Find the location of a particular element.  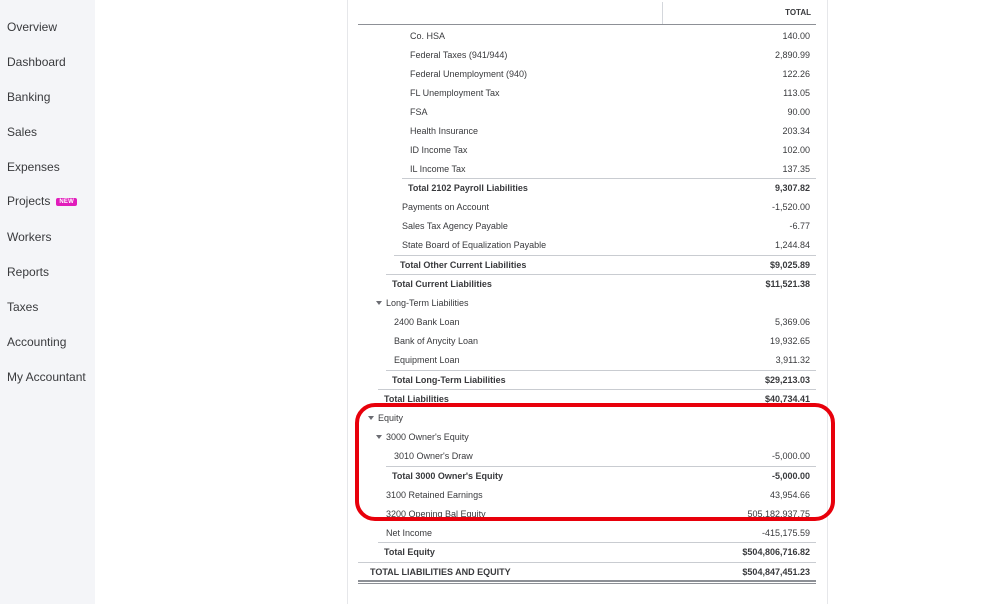

row-label: FSA is located at coordinates (419, 112).